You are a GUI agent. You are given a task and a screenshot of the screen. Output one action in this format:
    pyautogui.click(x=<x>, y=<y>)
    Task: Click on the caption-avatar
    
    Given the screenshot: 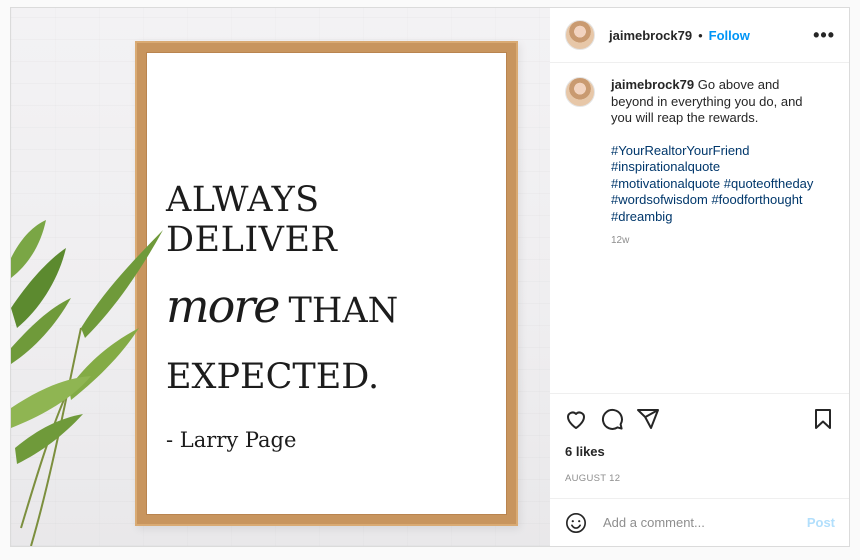 What is the action you would take?
    pyautogui.click(x=580, y=92)
    